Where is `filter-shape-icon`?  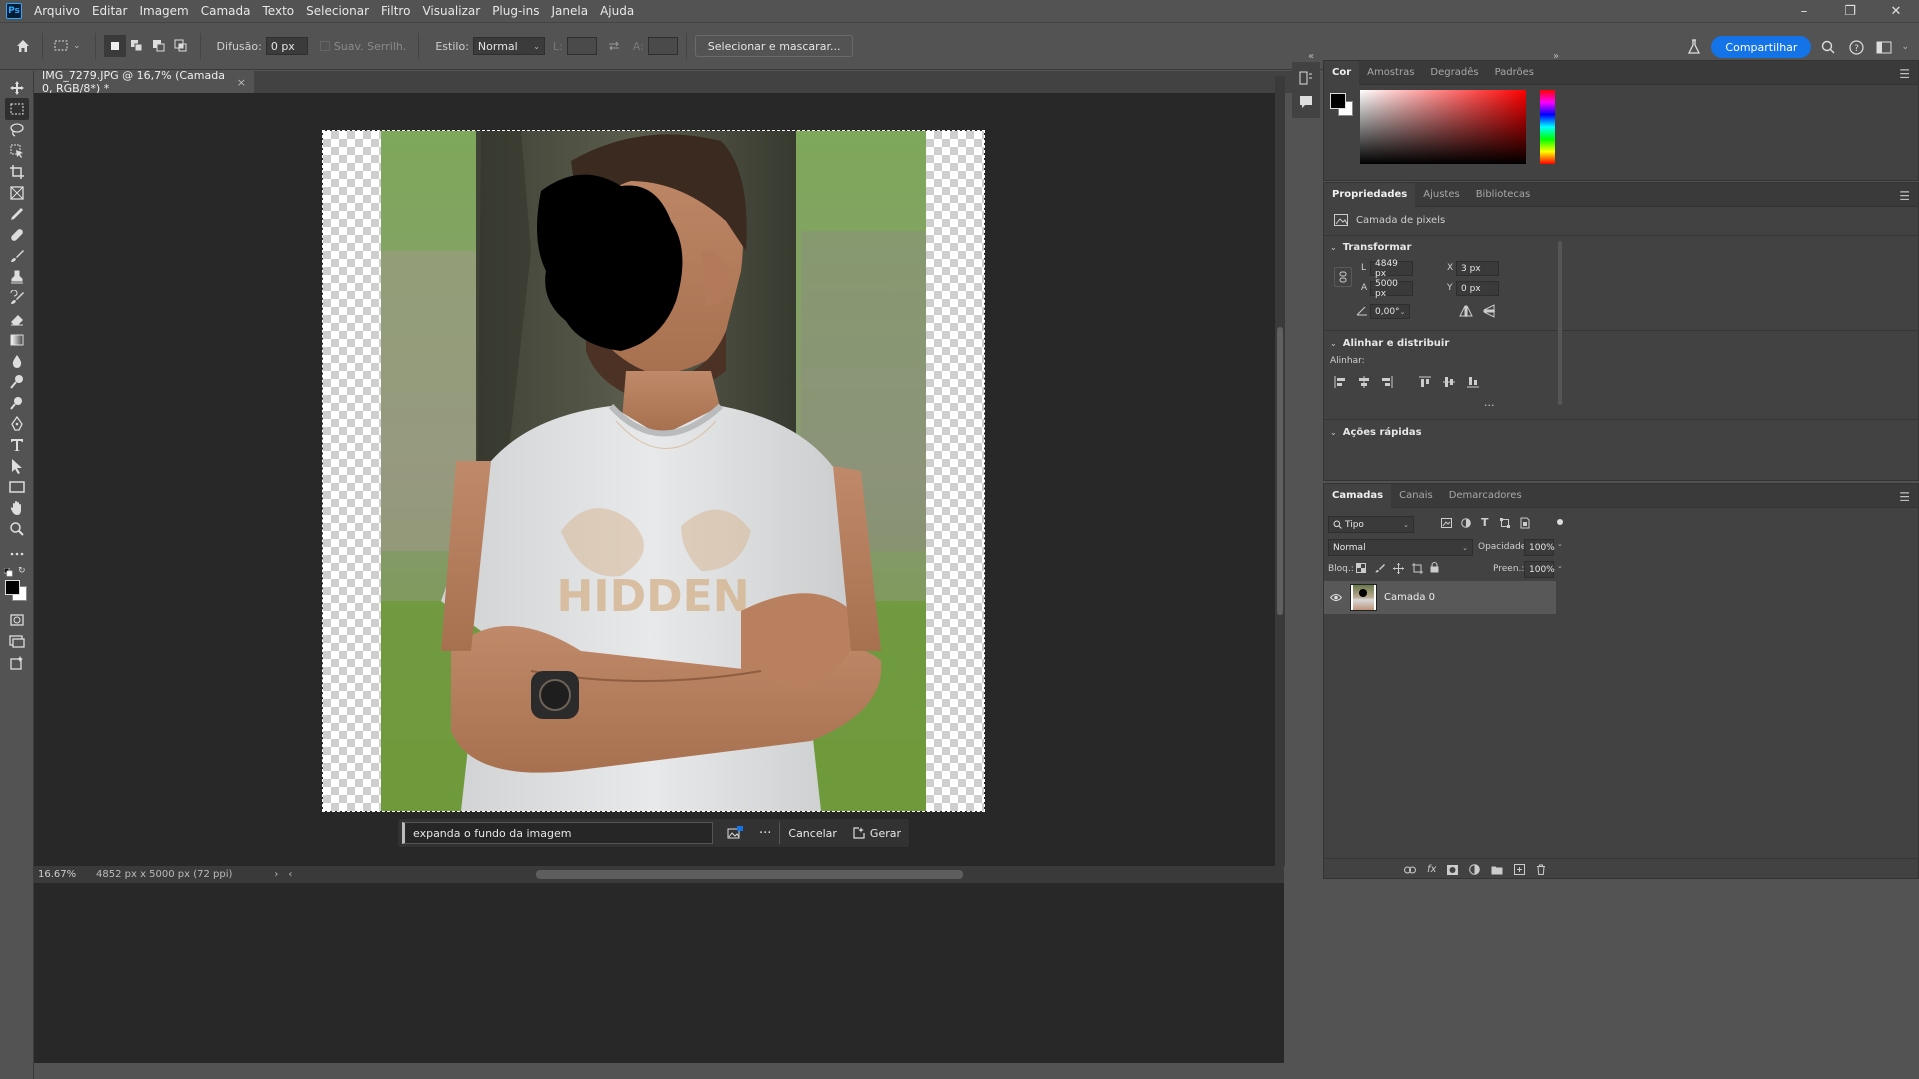
filter-shape-icon is located at coordinates (1505, 523).